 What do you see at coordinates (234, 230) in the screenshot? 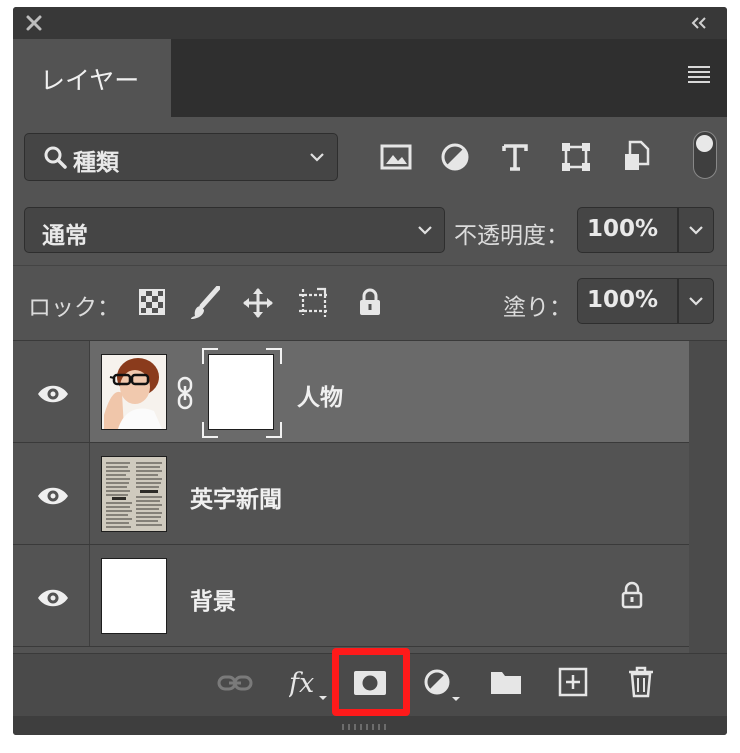
I see `blend-mode-dropdown: 通常` at bounding box center [234, 230].